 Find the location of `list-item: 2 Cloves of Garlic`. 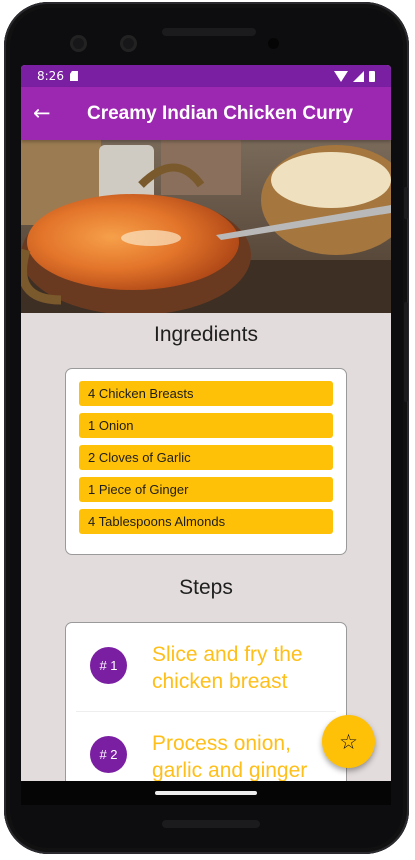

list-item: 2 Cloves of Garlic is located at coordinates (206, 457).